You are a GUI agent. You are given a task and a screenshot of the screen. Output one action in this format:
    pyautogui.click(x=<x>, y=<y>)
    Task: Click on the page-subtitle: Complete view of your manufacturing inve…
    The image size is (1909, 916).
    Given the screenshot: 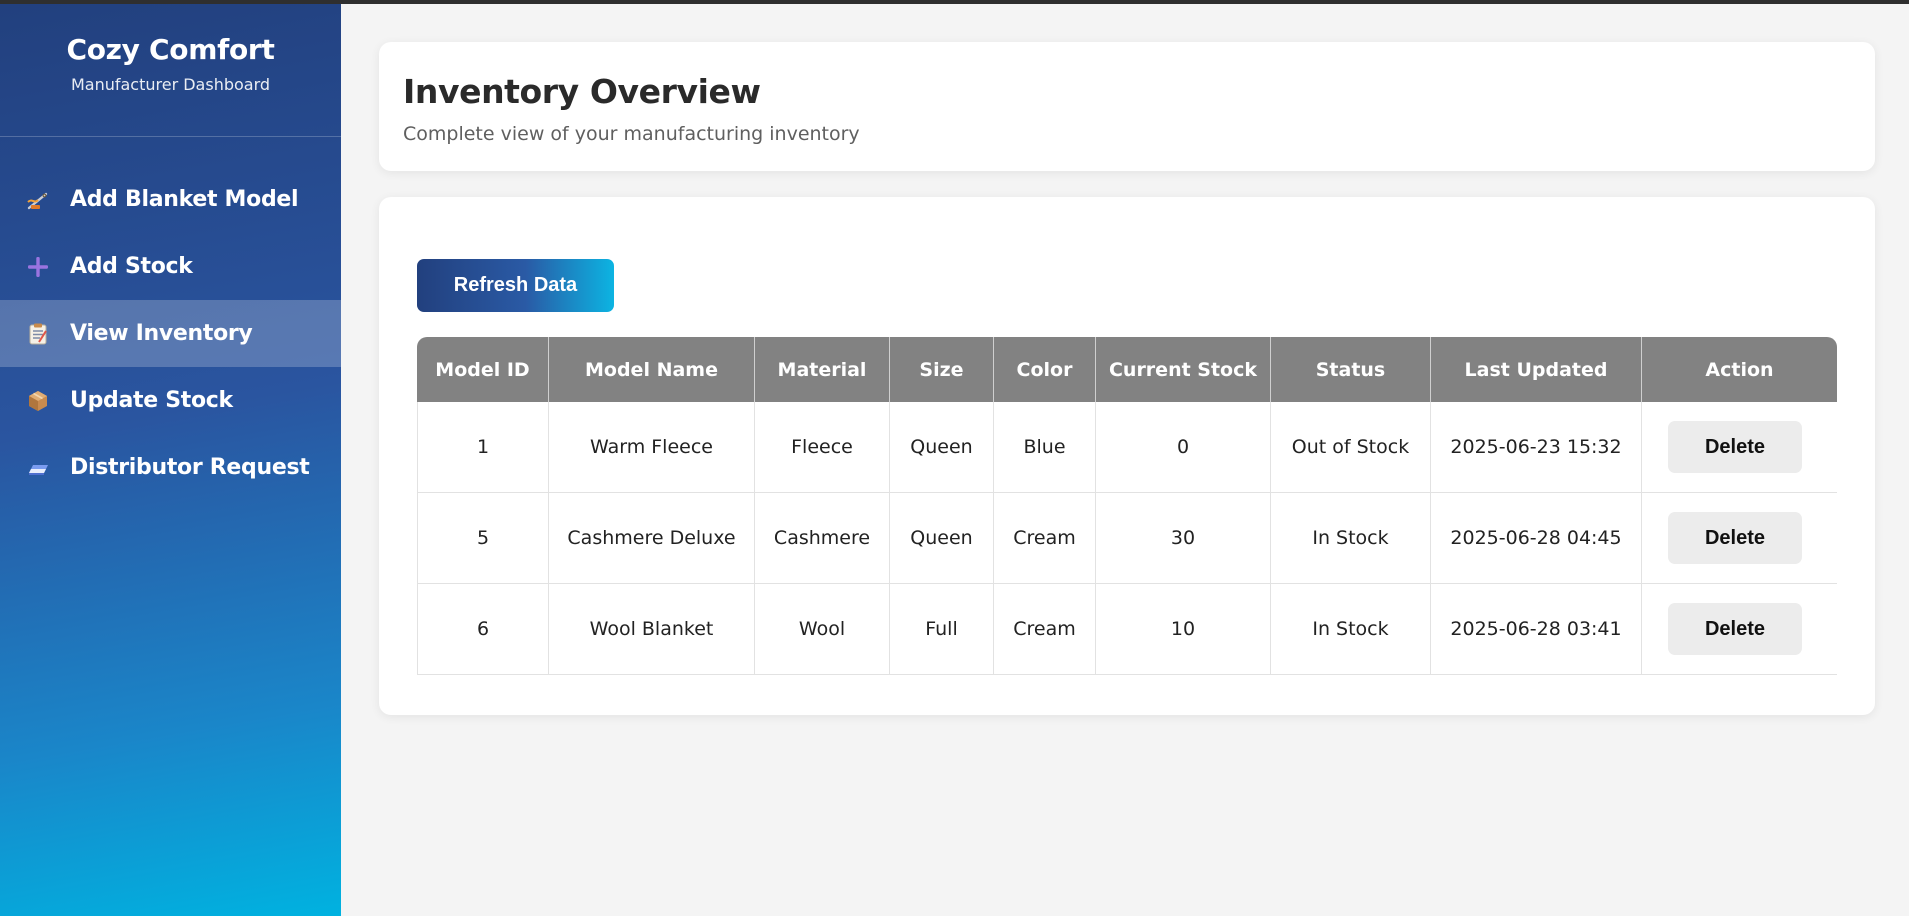 What is the action you would take?
    pyautogui.click(x=631, y=134)
    